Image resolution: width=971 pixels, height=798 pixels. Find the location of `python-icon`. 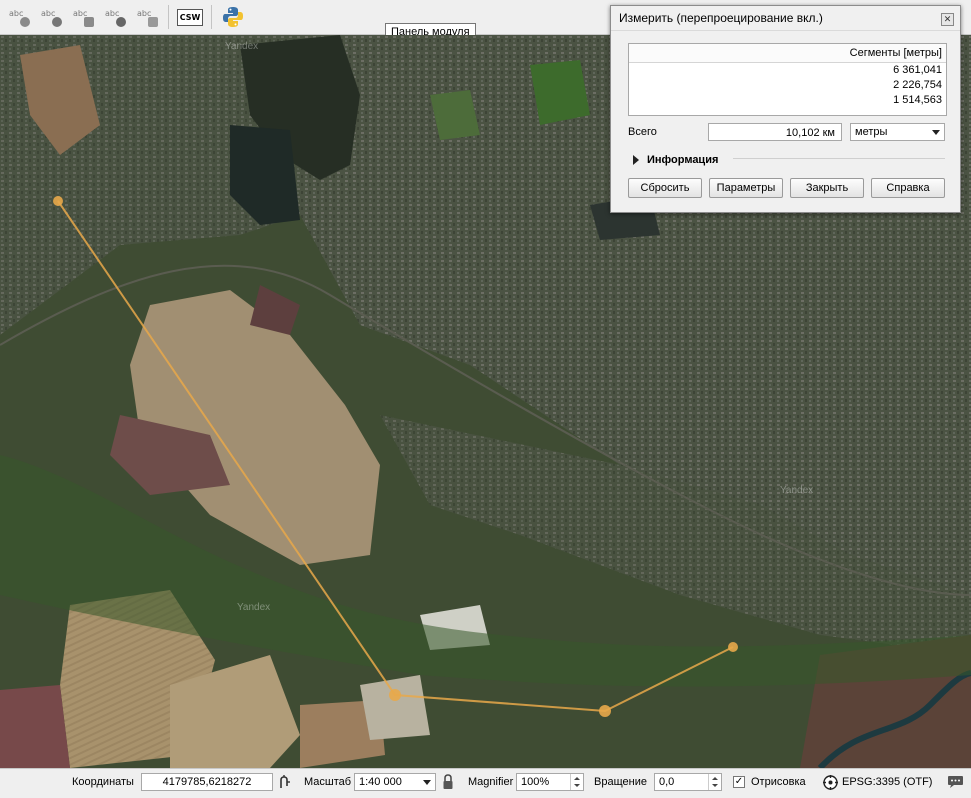

python-icon is located at coordinates (233, 17).